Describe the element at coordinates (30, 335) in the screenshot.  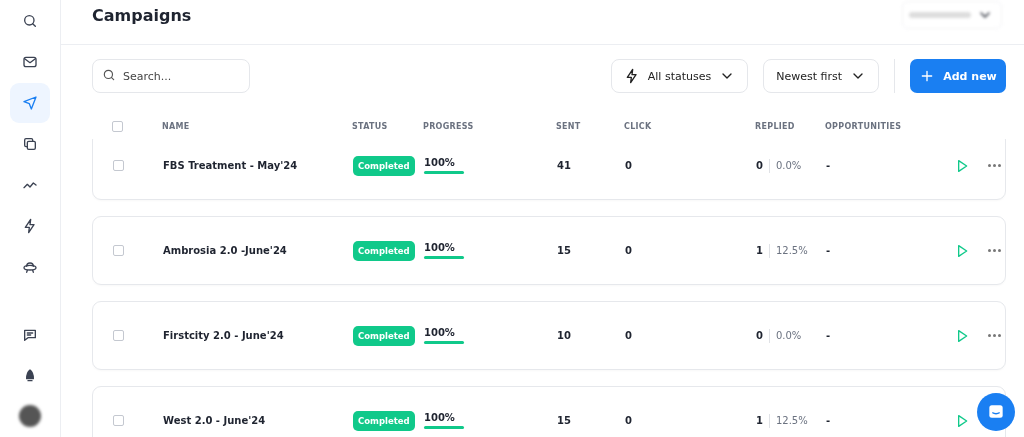
I see `message-icon` at that location.